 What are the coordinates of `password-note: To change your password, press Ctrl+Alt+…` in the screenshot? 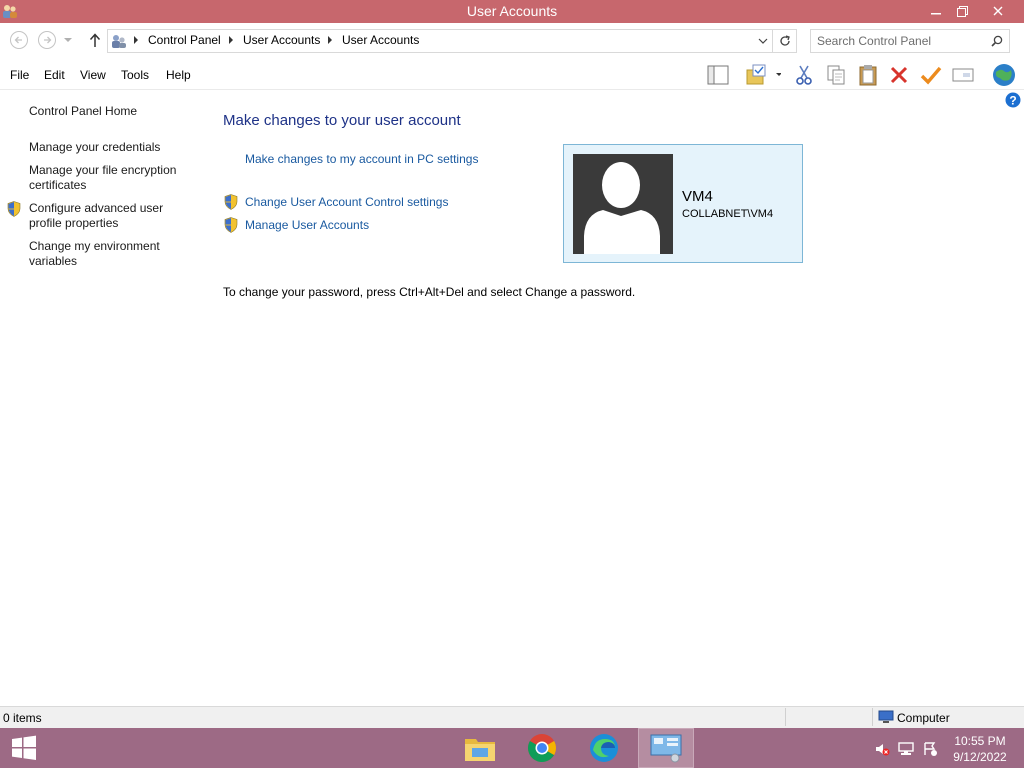 It's located at (429, 292).